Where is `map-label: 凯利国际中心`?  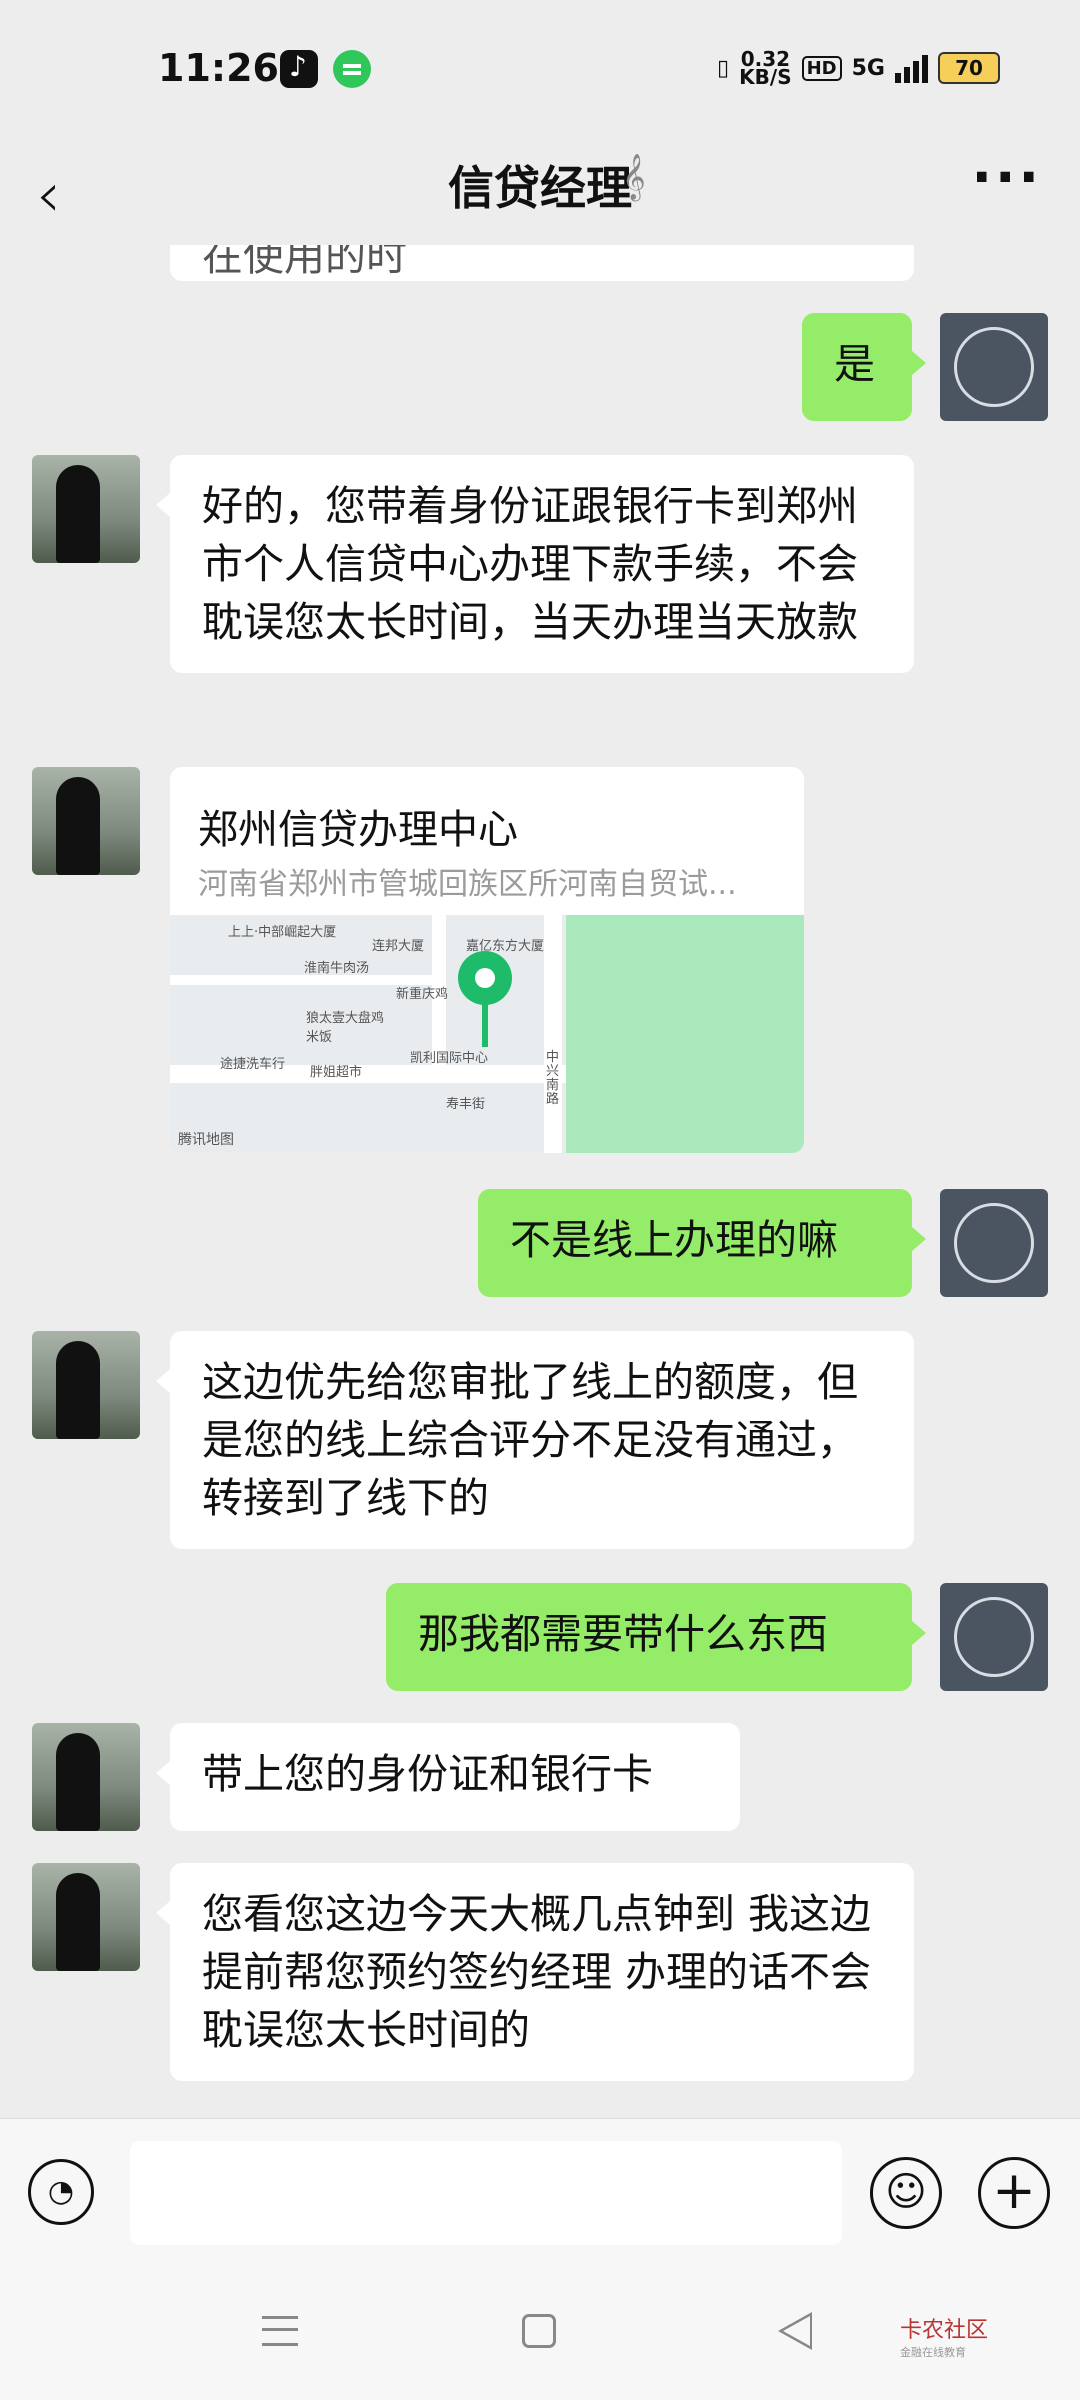 map-label: 凯利国际中心 is located at coordinates (449, 1058).